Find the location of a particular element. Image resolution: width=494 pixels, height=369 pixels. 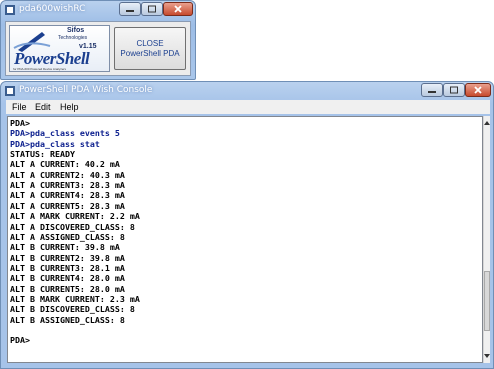

console-line: ALT A CURRENT5: 28.3 mA is located at coordinates (67, 205).